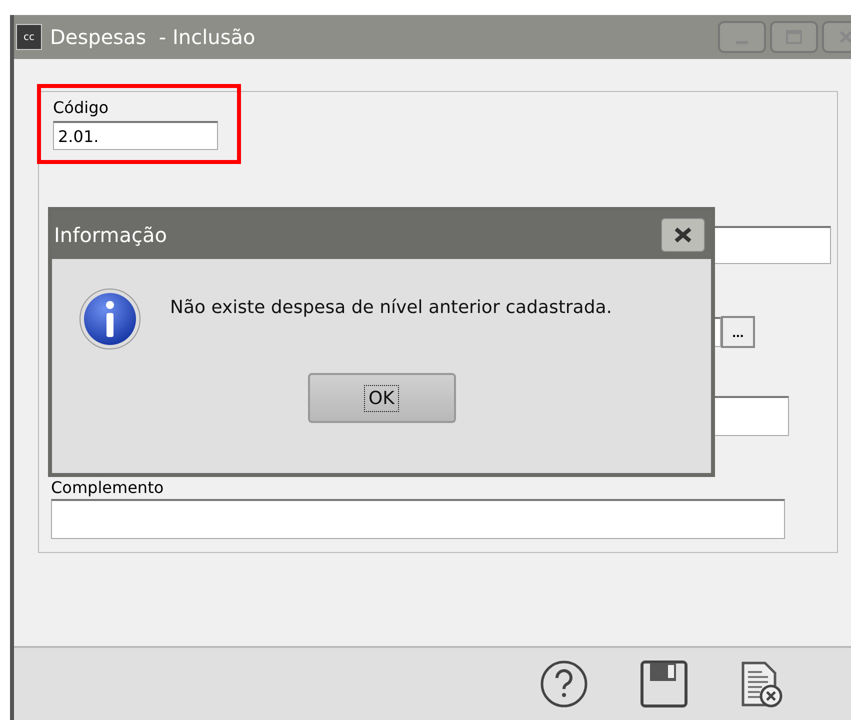  I want to click on app-icon: cc, so click(29, 37).